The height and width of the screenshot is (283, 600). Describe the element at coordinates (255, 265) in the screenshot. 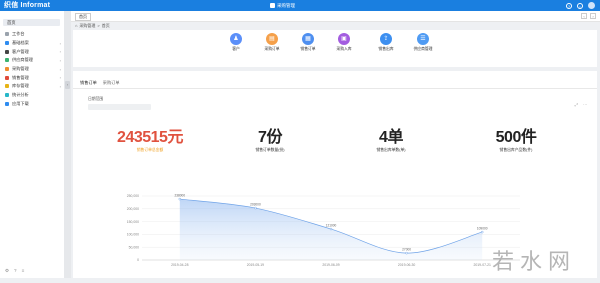

I see `x-tick-label: 2019-05-19` at that location.